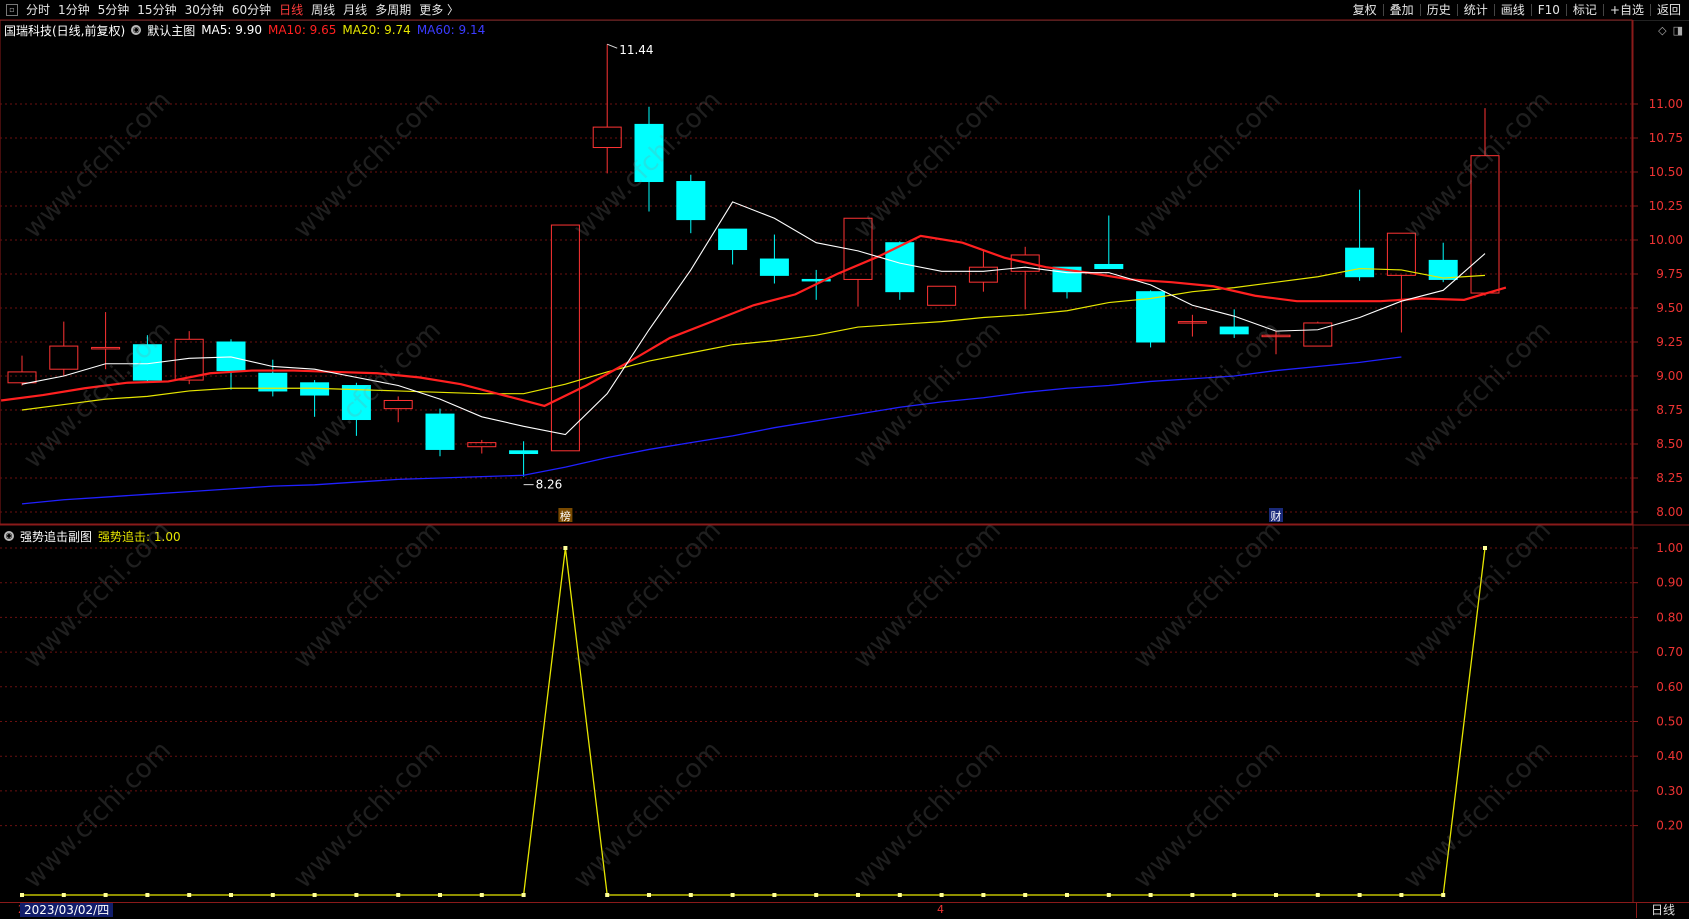  I want to click on sub-tick-label: 0.80, so click(1669, 617).